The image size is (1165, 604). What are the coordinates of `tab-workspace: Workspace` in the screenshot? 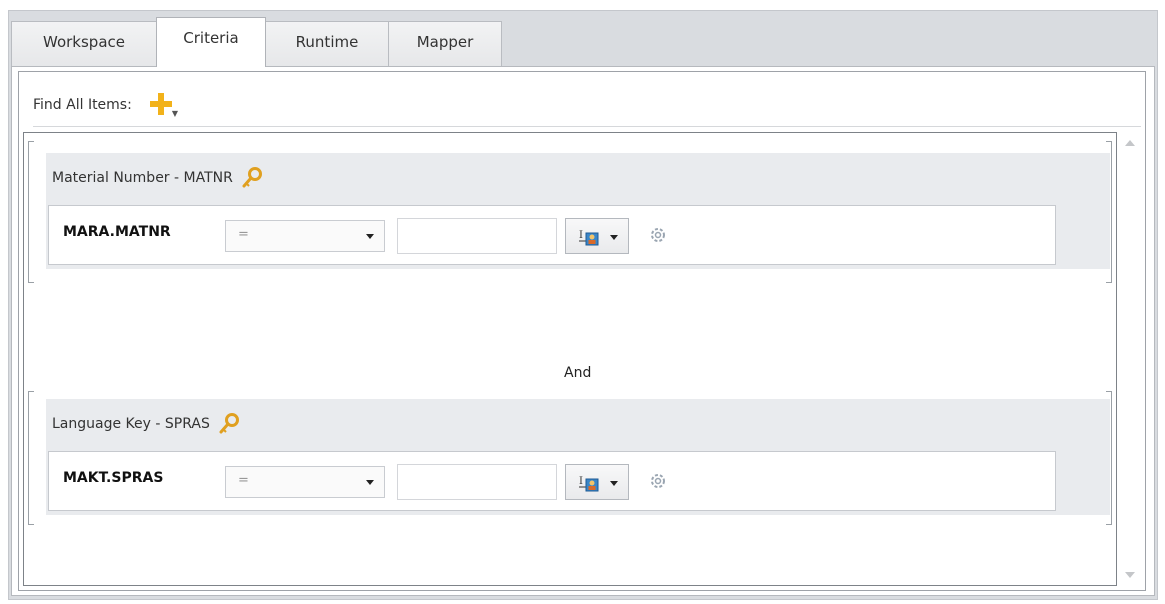 It's located at (84, 44).